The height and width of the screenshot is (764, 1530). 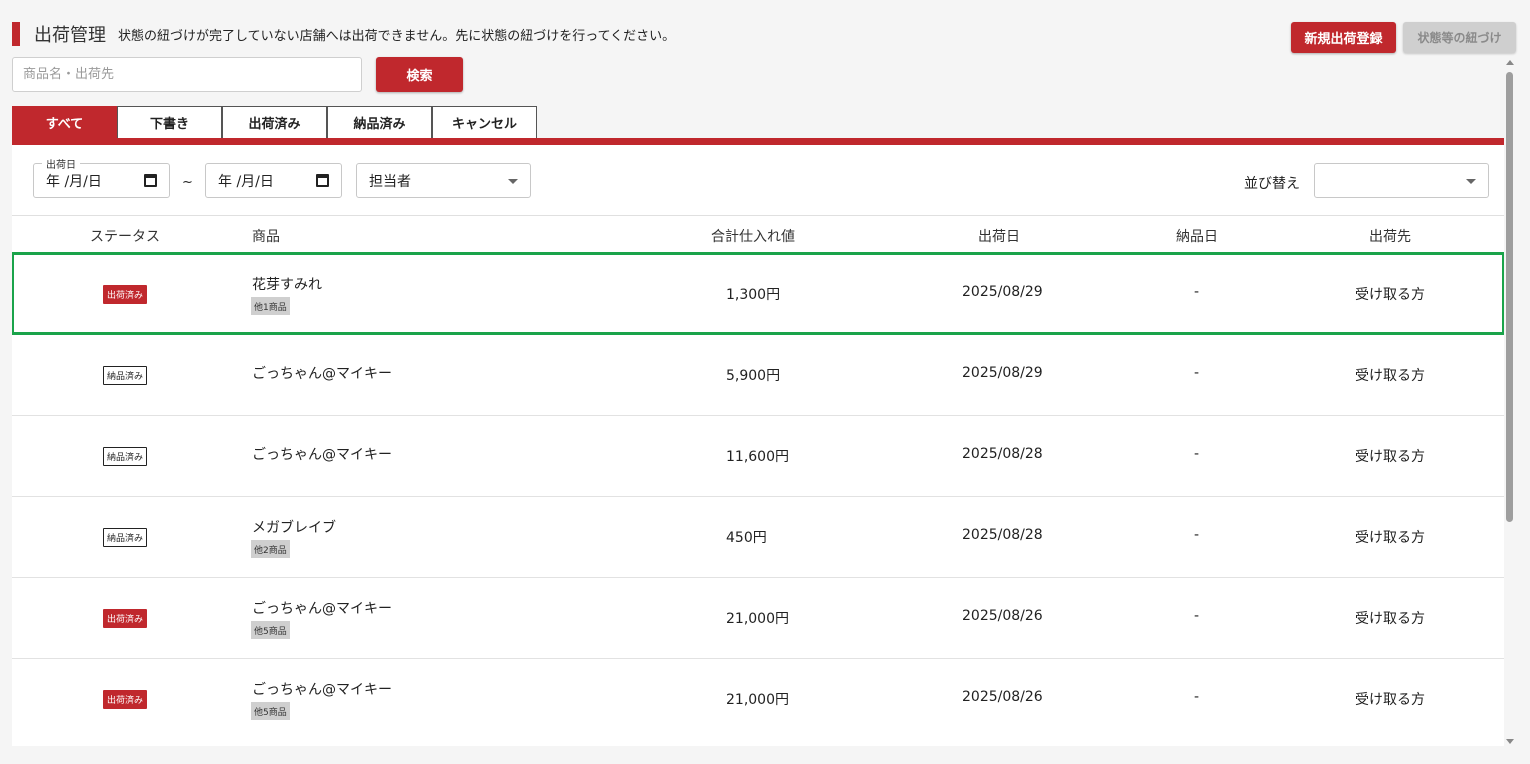 What do you see at coordinates (758, 180) in the screenshot?
I see `filter-bar: 出荷日 年 /月/日 ~ 年 /月/日 担当者 並び替え` at bounding box center [758, 180].